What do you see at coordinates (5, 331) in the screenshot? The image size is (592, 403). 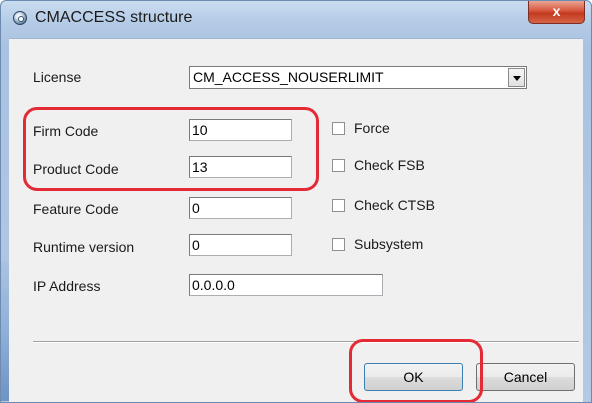 I see `window-frame-edge` at bounding box center [5, 331].